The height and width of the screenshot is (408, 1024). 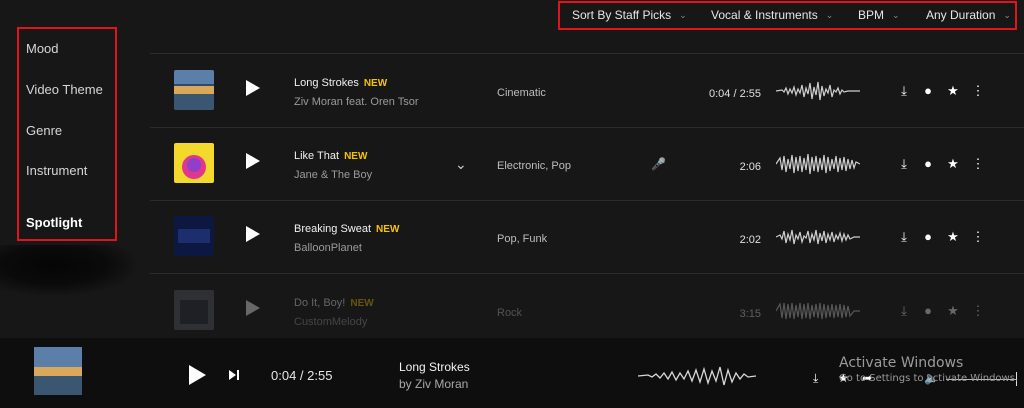 I want to click on share-icon: ➦, so click(x=867, y=378).